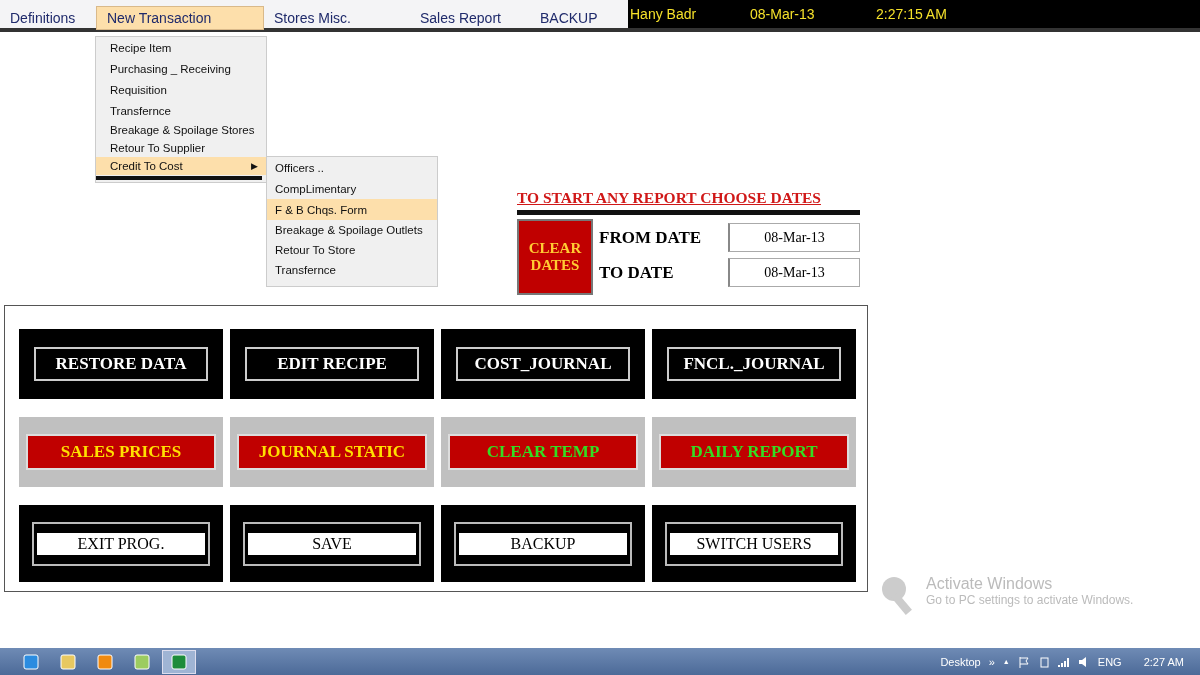  What do you see at coordinates (754, 452) in the screenshot?
I see `action-button: DAILY REPORT` at bounding box center [754, 452].